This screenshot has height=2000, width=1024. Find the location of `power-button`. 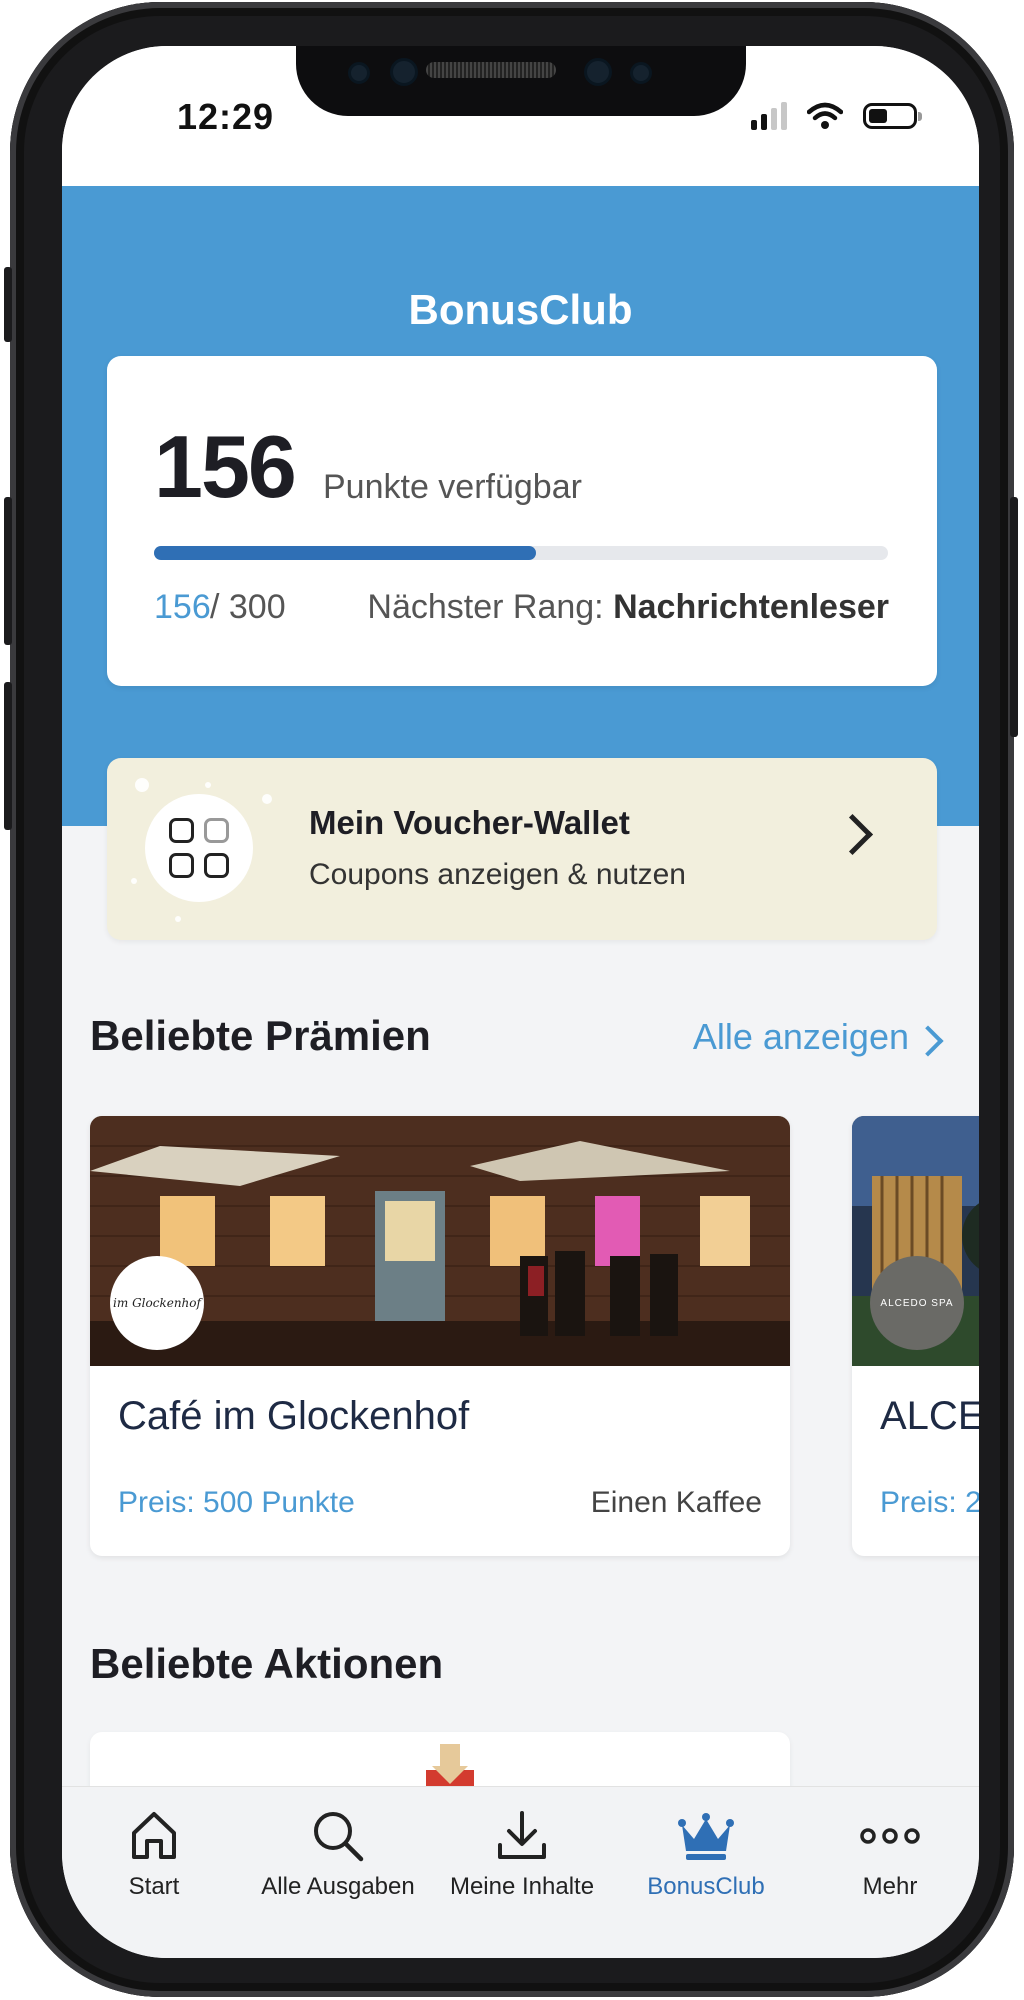

power-button is located at coordinates (1014, 617).